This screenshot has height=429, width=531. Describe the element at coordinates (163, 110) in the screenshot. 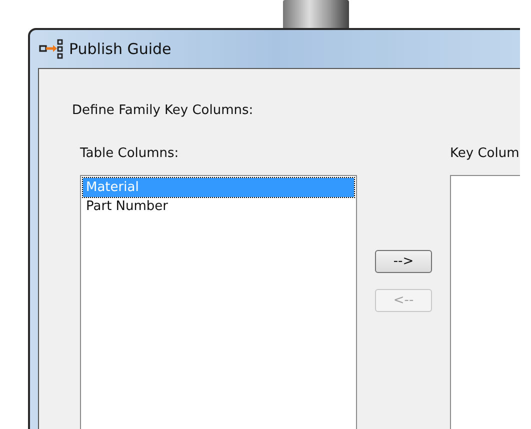

I see `section-heading: Define Family Key Columns:` at that location.